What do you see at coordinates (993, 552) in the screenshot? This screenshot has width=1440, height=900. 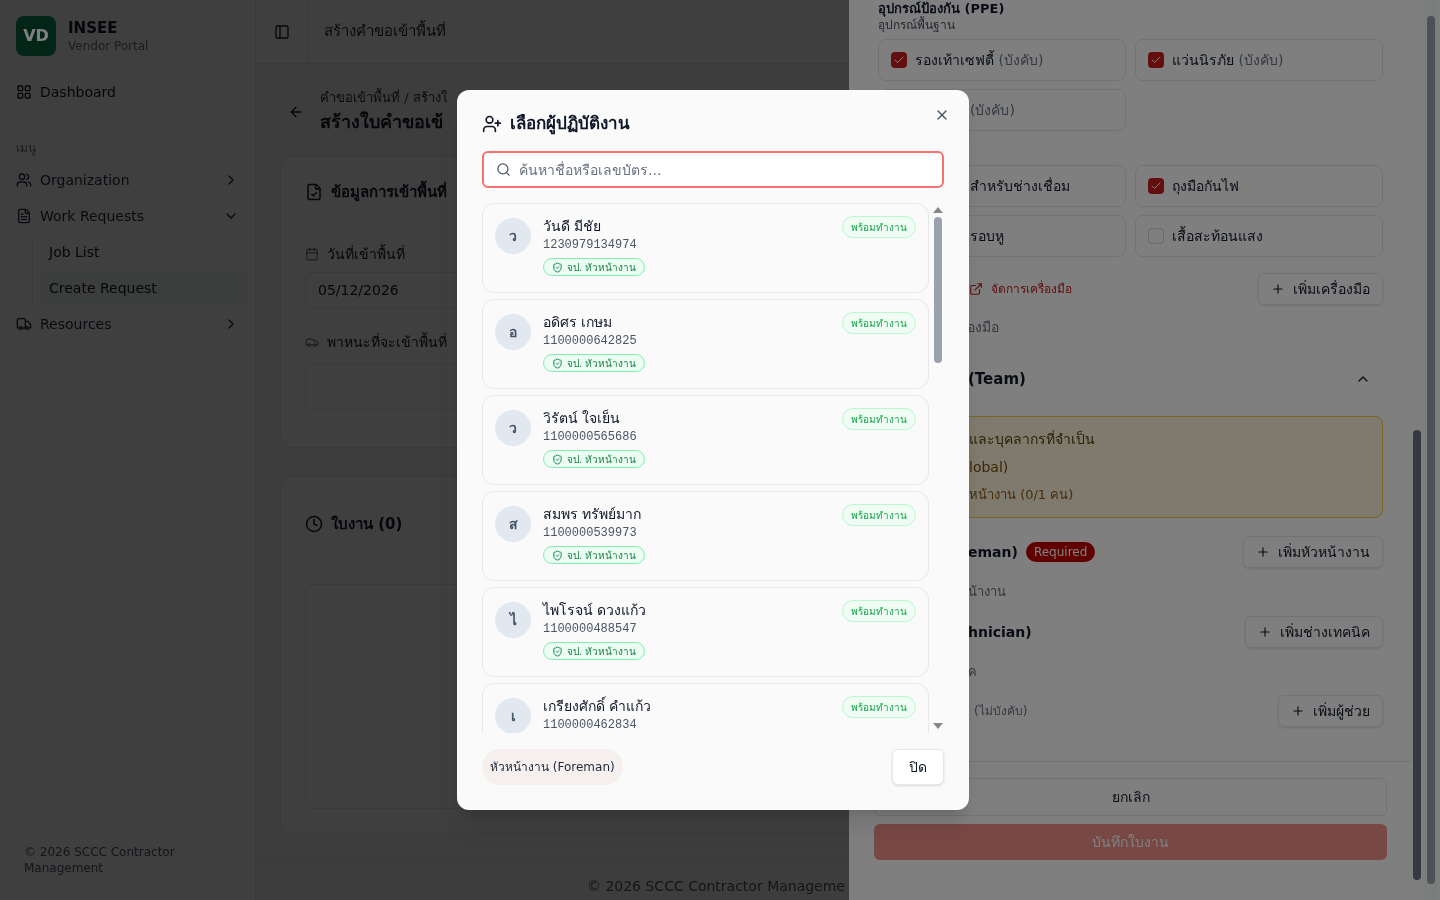 I see `role-title: eman)` at bounding box center [993, 552].